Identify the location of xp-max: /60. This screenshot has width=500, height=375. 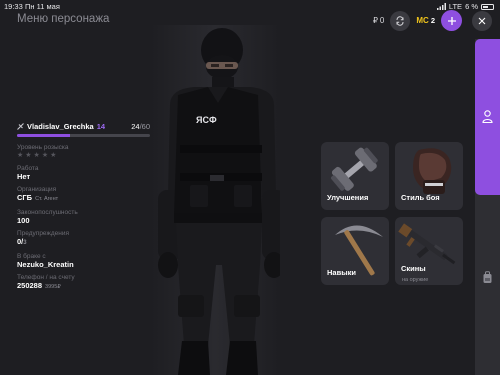
(144, 126).